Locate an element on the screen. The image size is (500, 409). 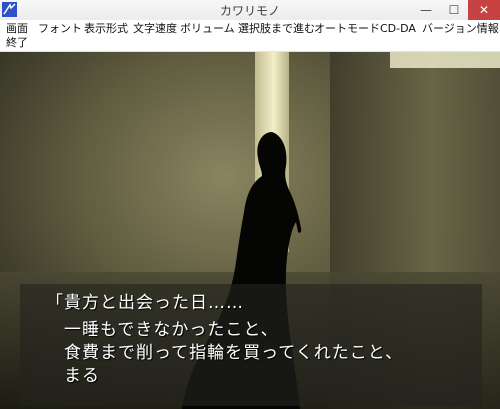
menu-item-text-speed: 文字速度 is located at coordinates (155, 29).